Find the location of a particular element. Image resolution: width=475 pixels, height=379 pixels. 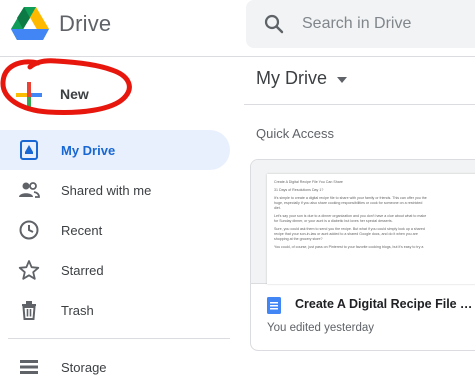

sidebar-item-label: Storage is located at coordinates (84, 367).